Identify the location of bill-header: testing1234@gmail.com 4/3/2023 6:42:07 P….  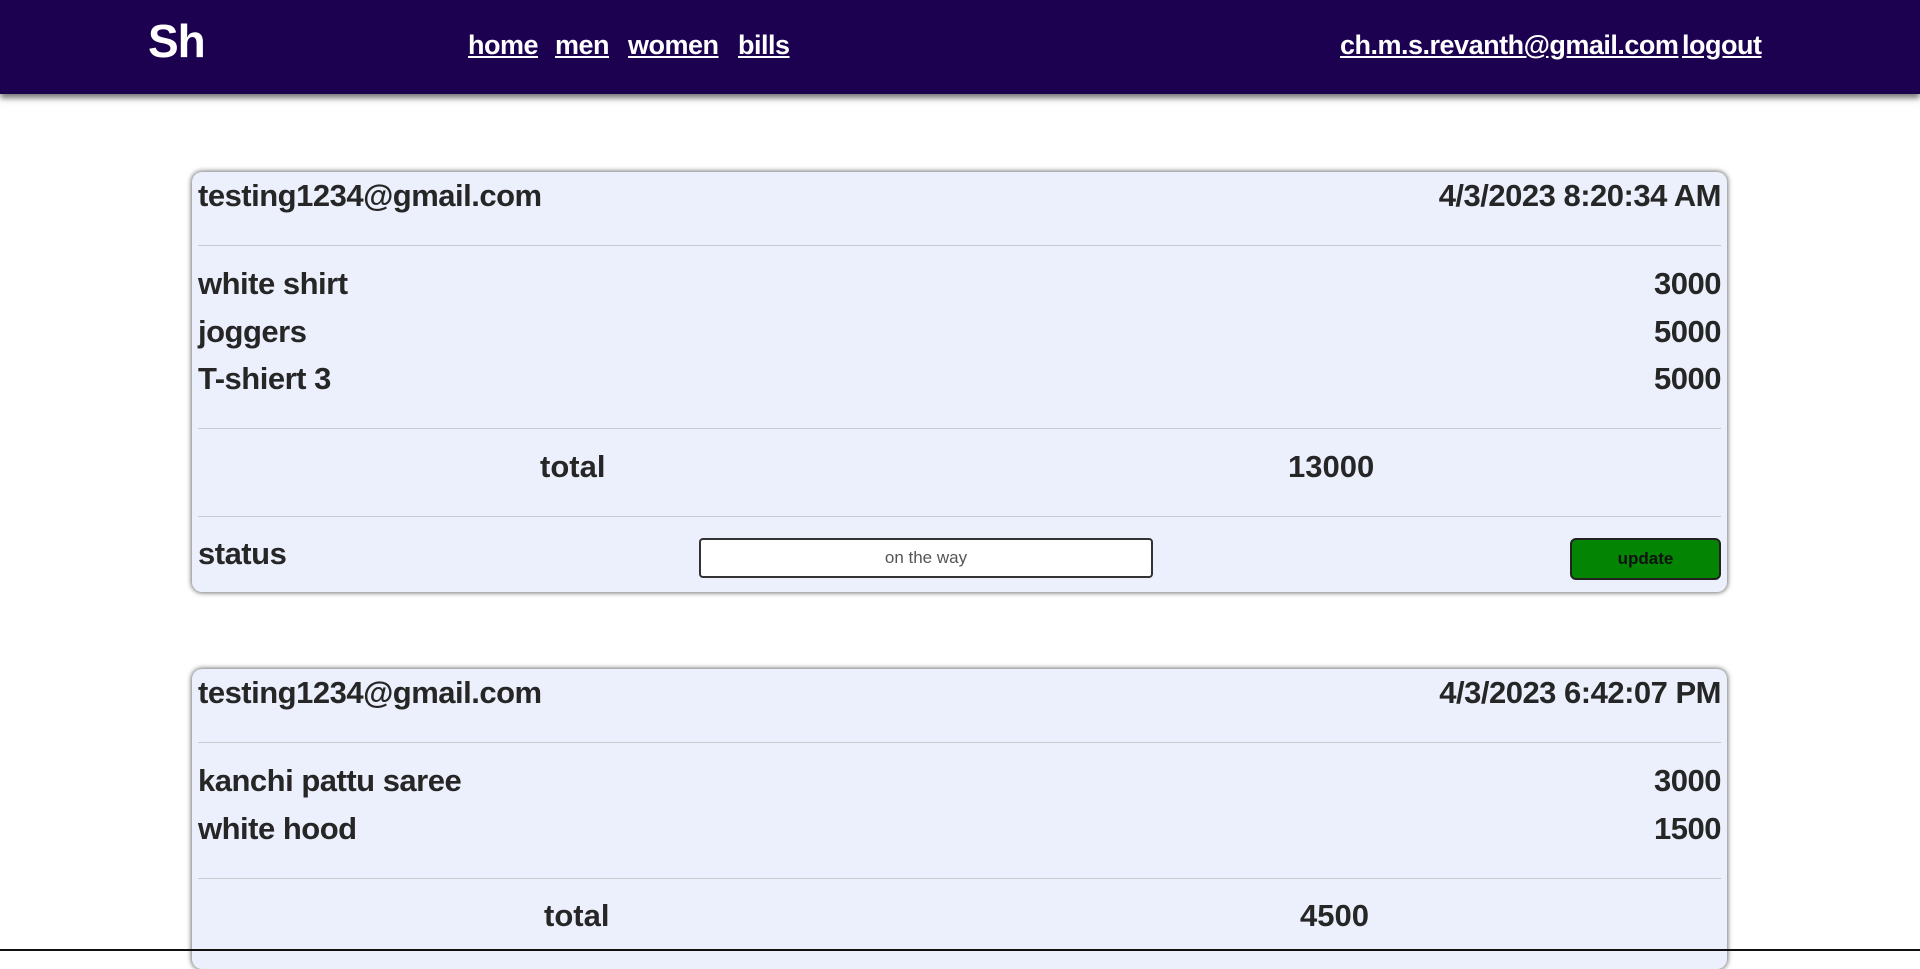
(959, 695).